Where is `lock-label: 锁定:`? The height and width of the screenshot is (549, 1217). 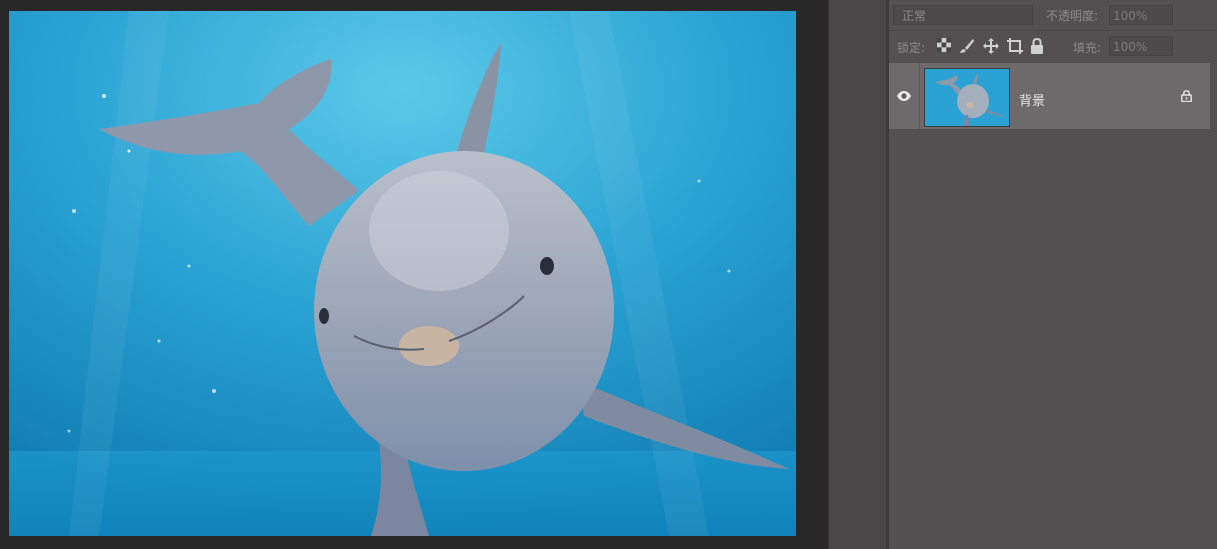 lock-label: 锁定: is located at coordinates (911, 48).